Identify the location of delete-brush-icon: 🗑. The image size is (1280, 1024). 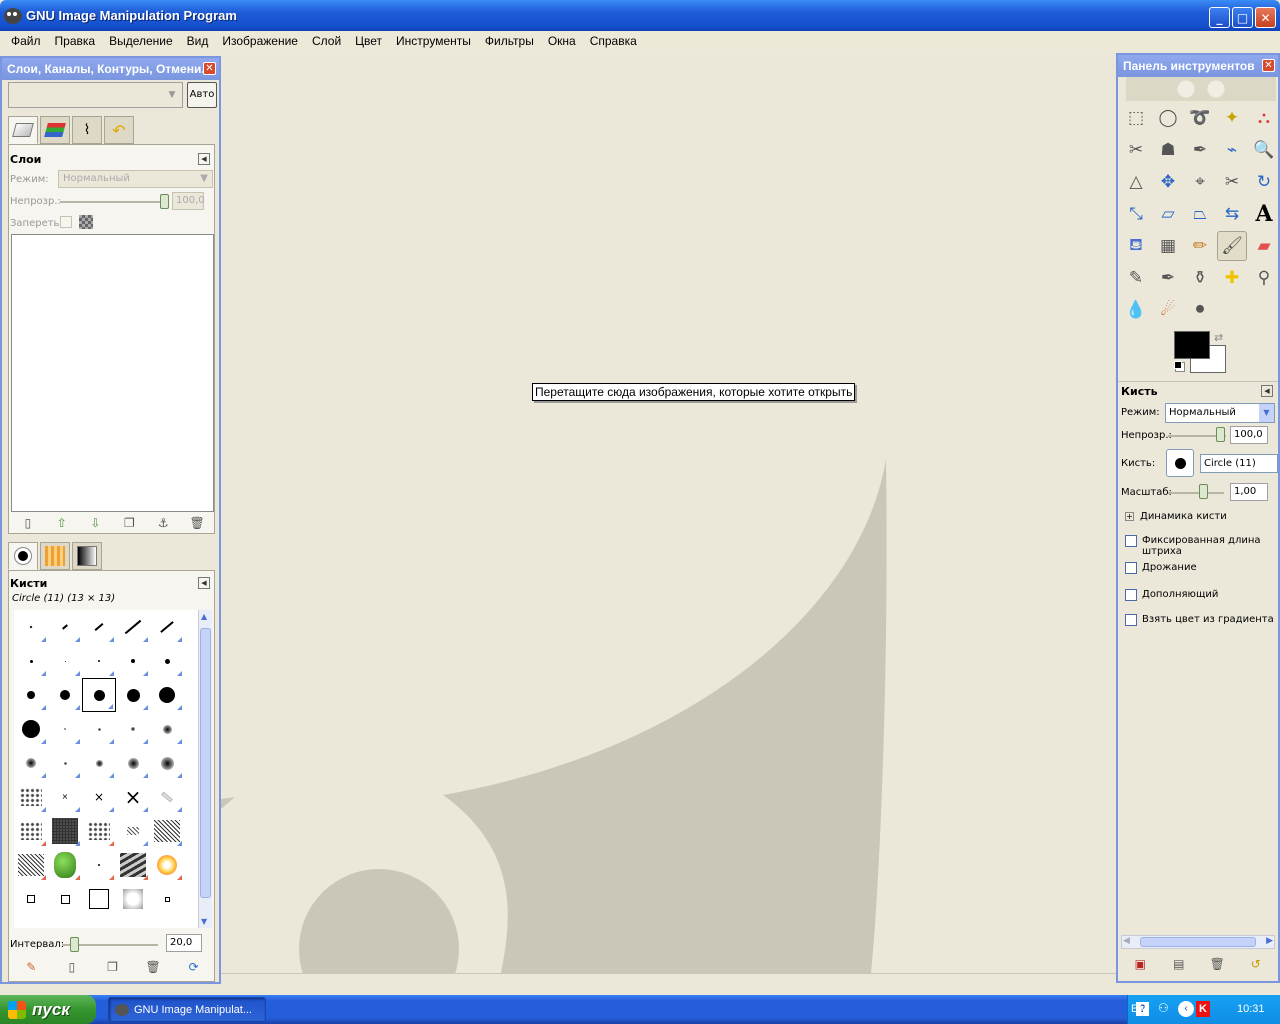
(152, 967).